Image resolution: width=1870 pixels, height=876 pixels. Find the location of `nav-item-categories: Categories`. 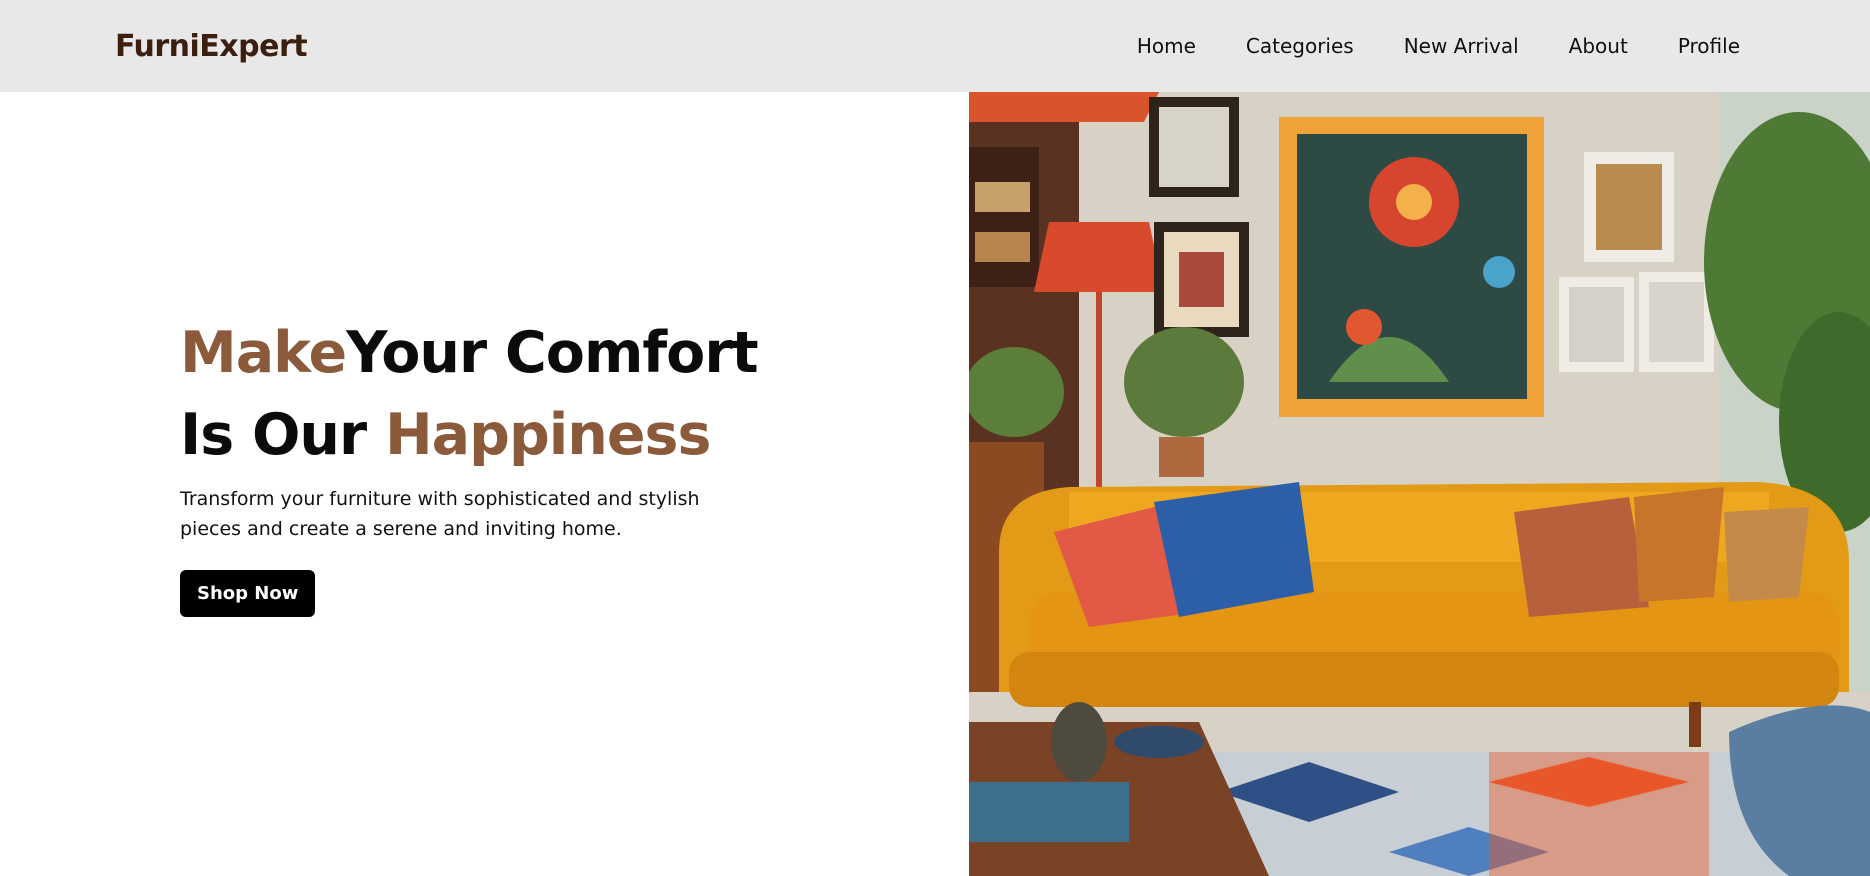

nav-item-categories: Categories is located at coordinates (1300, 46).